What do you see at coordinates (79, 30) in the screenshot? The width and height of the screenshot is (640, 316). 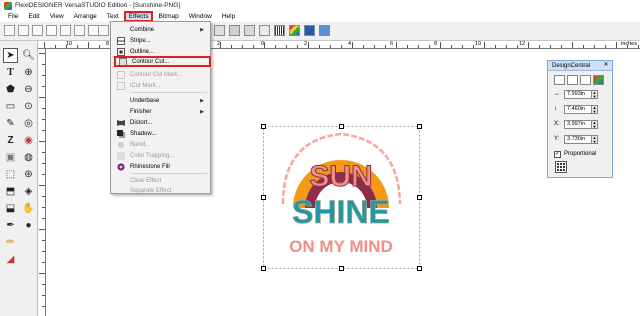 I see `redo-icon` at bounding box center [79, 30].